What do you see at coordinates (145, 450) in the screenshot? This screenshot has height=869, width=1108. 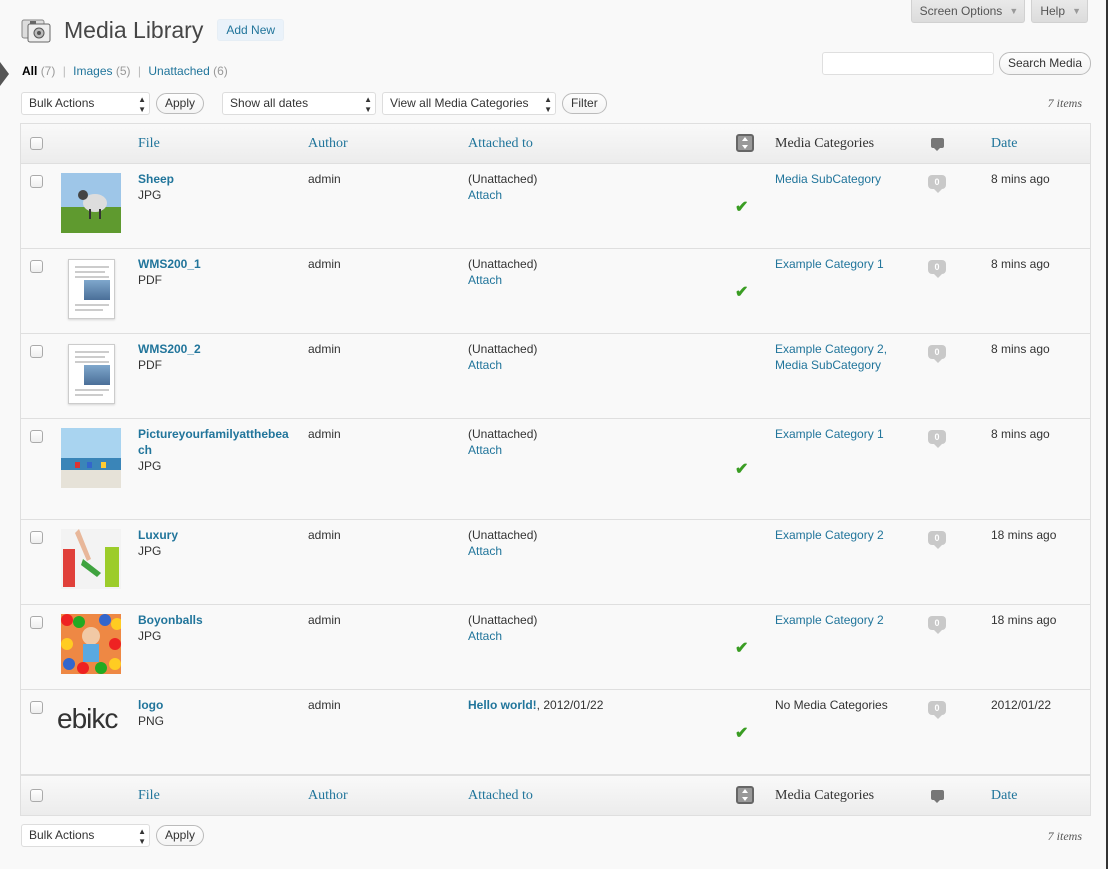 I see `file-title-part: ch` at bounding box center [145, 450].